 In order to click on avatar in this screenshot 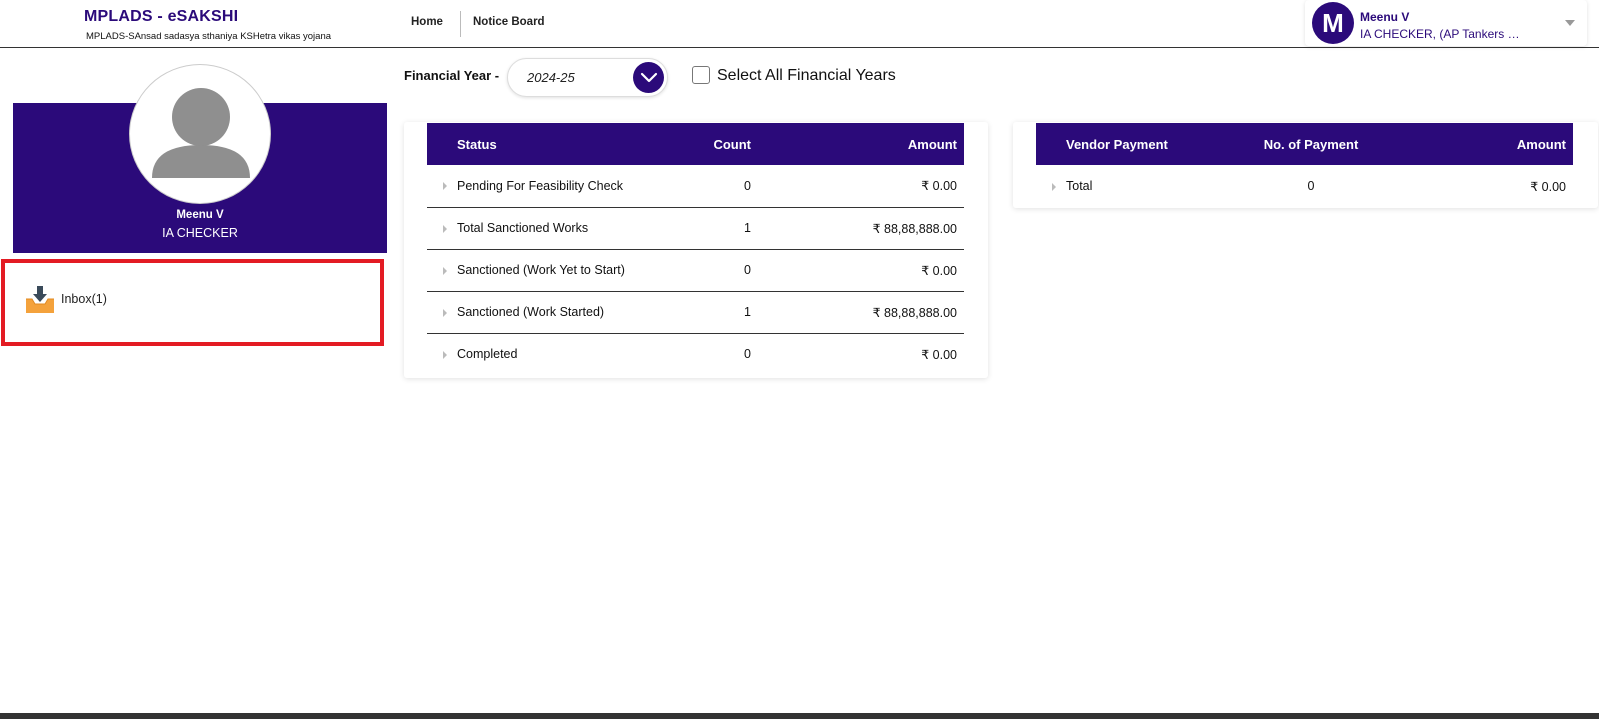, I will do `click(200, 134)`.